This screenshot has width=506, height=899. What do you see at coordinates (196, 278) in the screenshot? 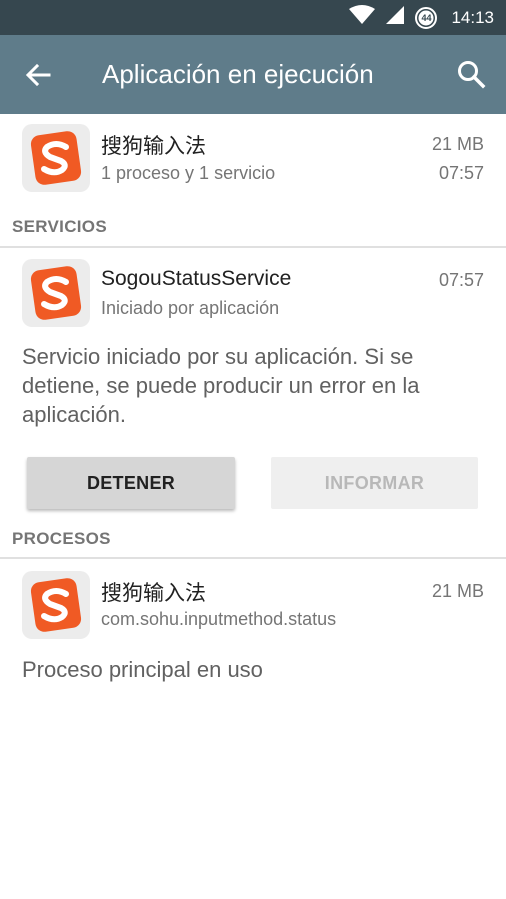
I see `service-name: SogouStatusService` at bounding box center [196, 278].